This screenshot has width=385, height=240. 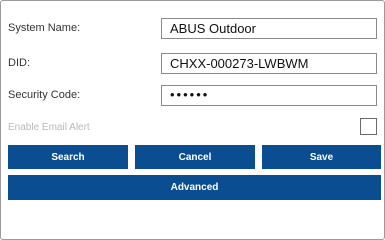 I want to click on system-name-label: System Name:, so click(x=44, y=28).